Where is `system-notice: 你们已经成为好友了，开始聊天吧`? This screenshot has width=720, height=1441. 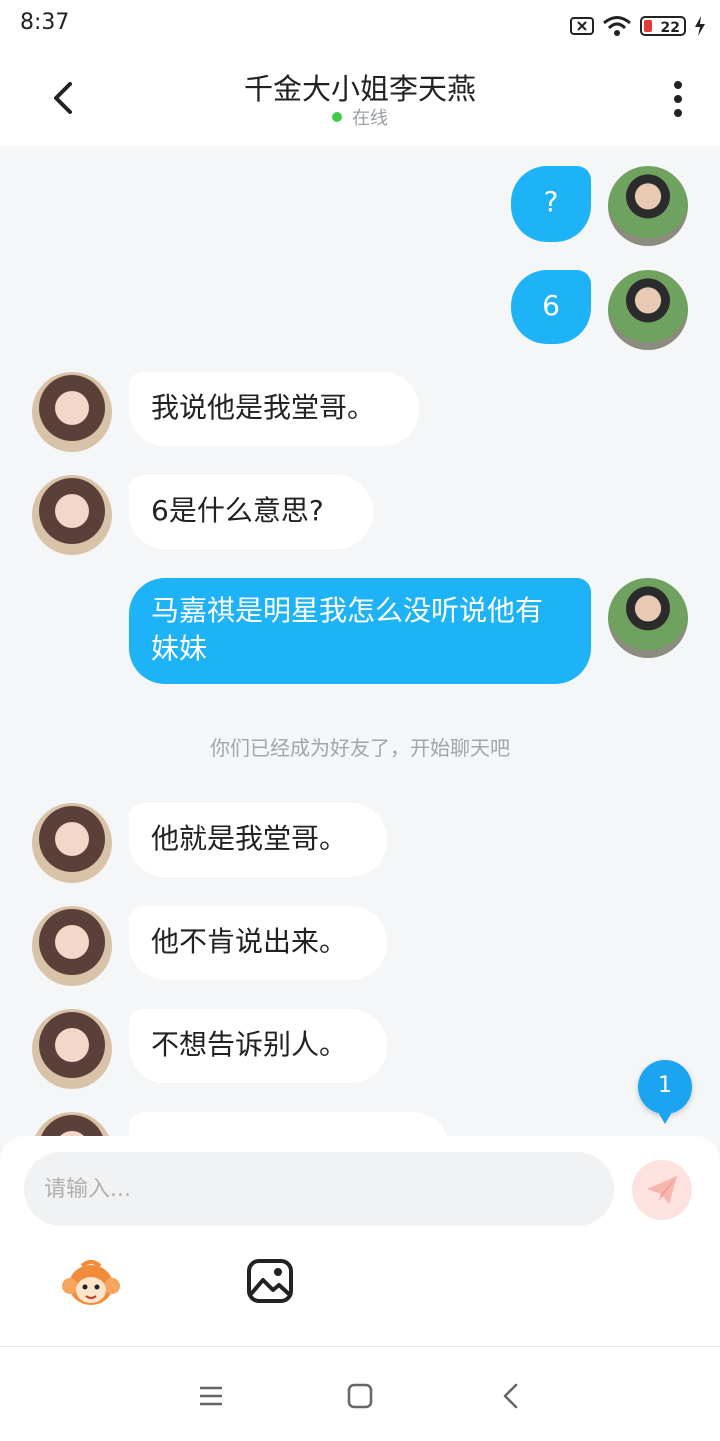
system-notice: 你们已经成为好友了，开始聊天吧 is located at coordinates (360, 748).